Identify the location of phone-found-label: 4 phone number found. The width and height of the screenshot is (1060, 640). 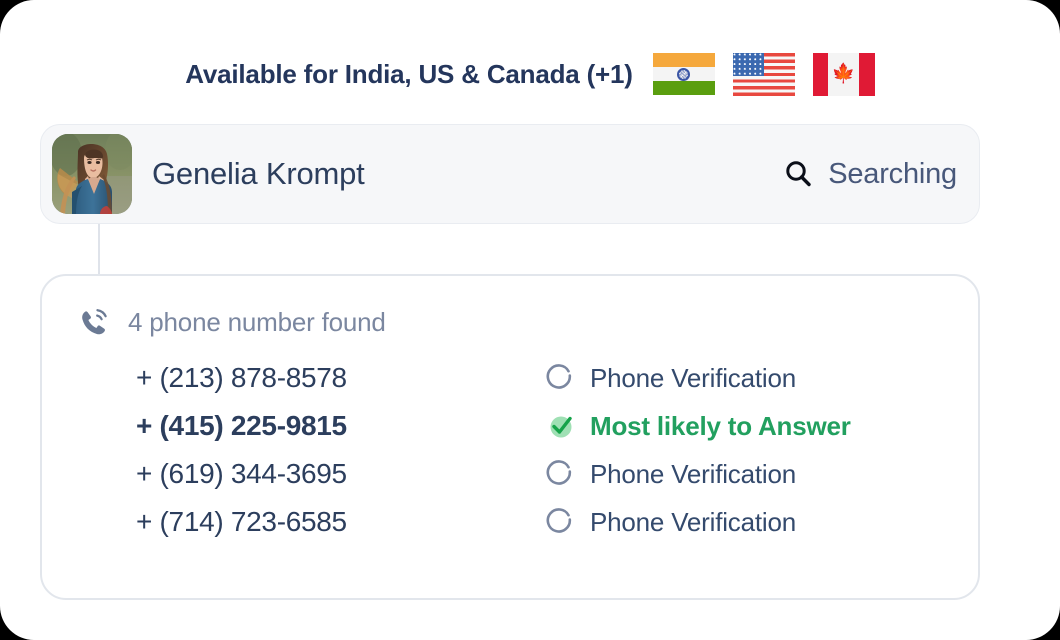
(257, 321).